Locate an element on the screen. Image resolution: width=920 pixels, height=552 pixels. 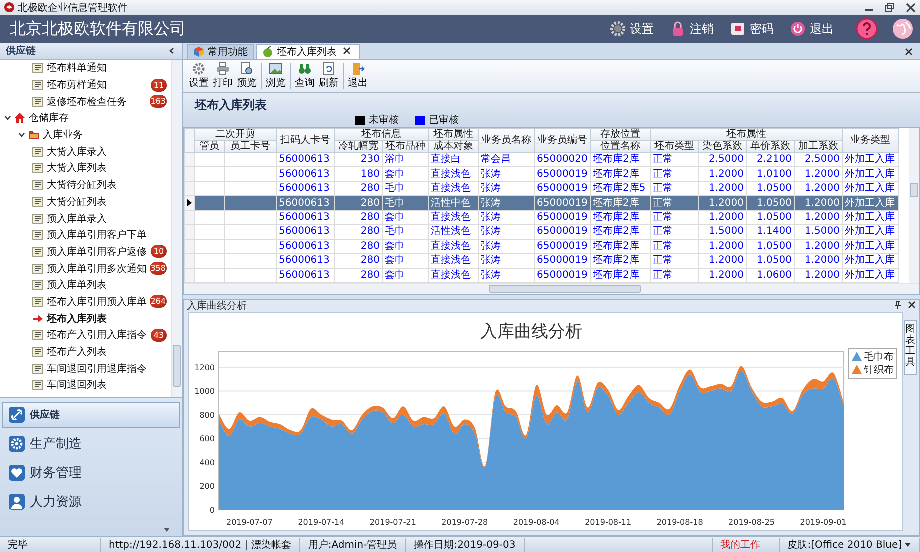
status-text: 皮肤:[Office 2010 Blue] is located at coordinates (850, 545).